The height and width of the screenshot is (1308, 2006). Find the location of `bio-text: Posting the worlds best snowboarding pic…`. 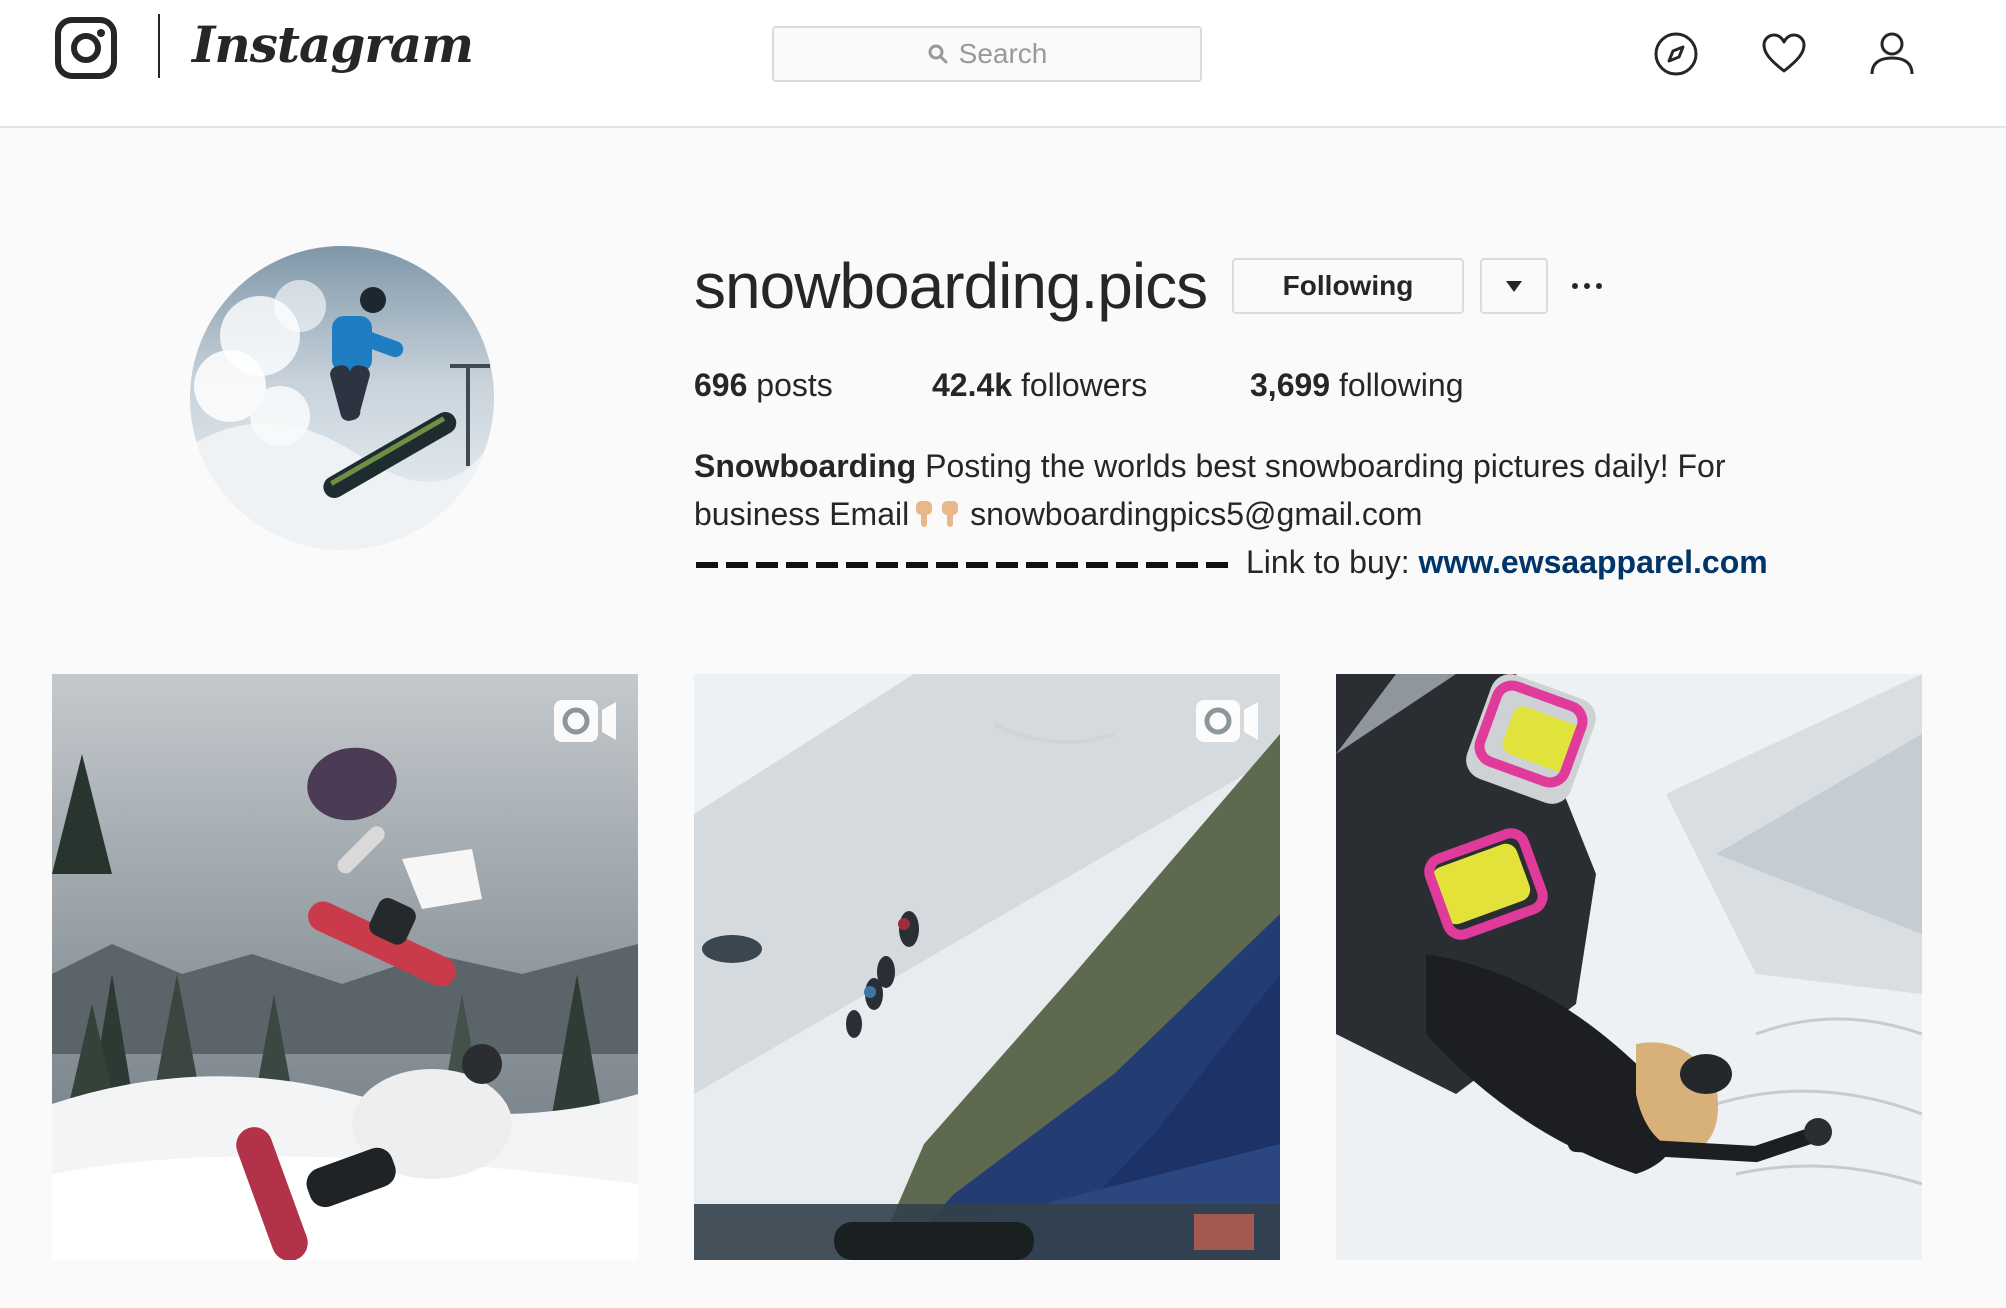

bio-text: Posting the worlds best snowboarding pic… is located at coordinates (1325, 466).